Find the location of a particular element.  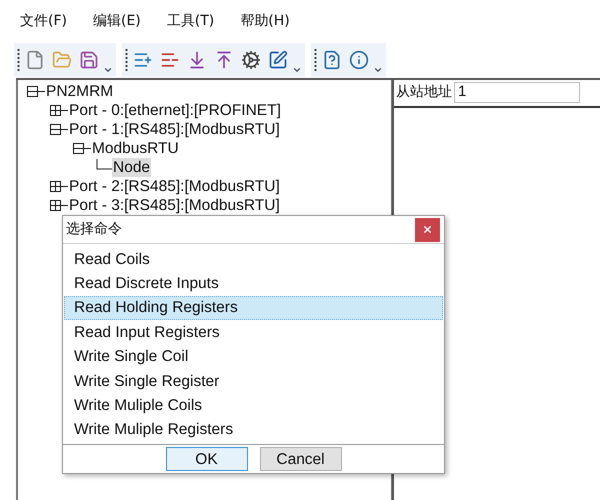

close-button is located at coordinates (427, 230).